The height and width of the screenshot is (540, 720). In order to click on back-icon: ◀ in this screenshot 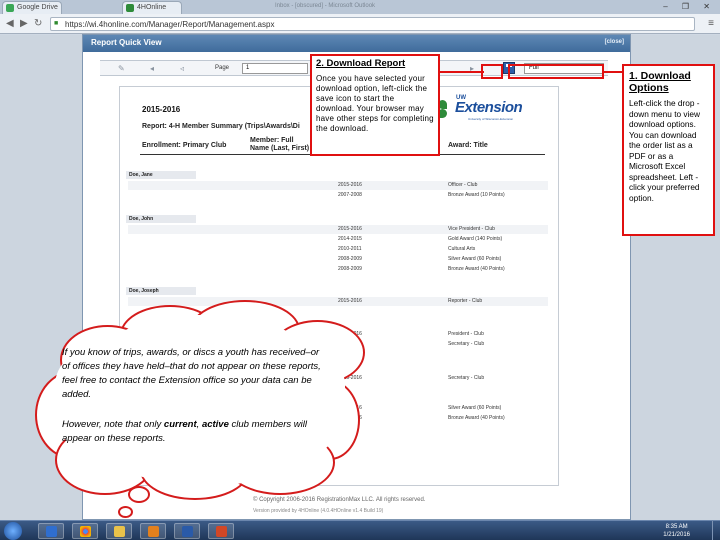, I will do `click(10, 23)`.